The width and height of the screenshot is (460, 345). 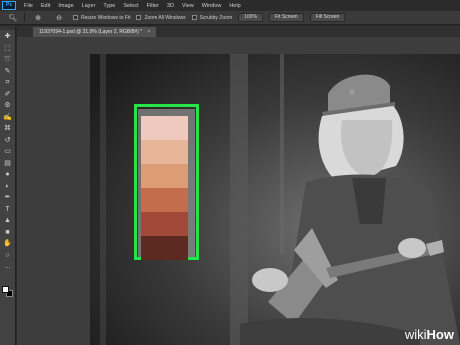 What do you see at coordinates (7, 256) in the screenshot?
I see `zoom-tool-panel-icon: ○` at bounding box center [7, 256].